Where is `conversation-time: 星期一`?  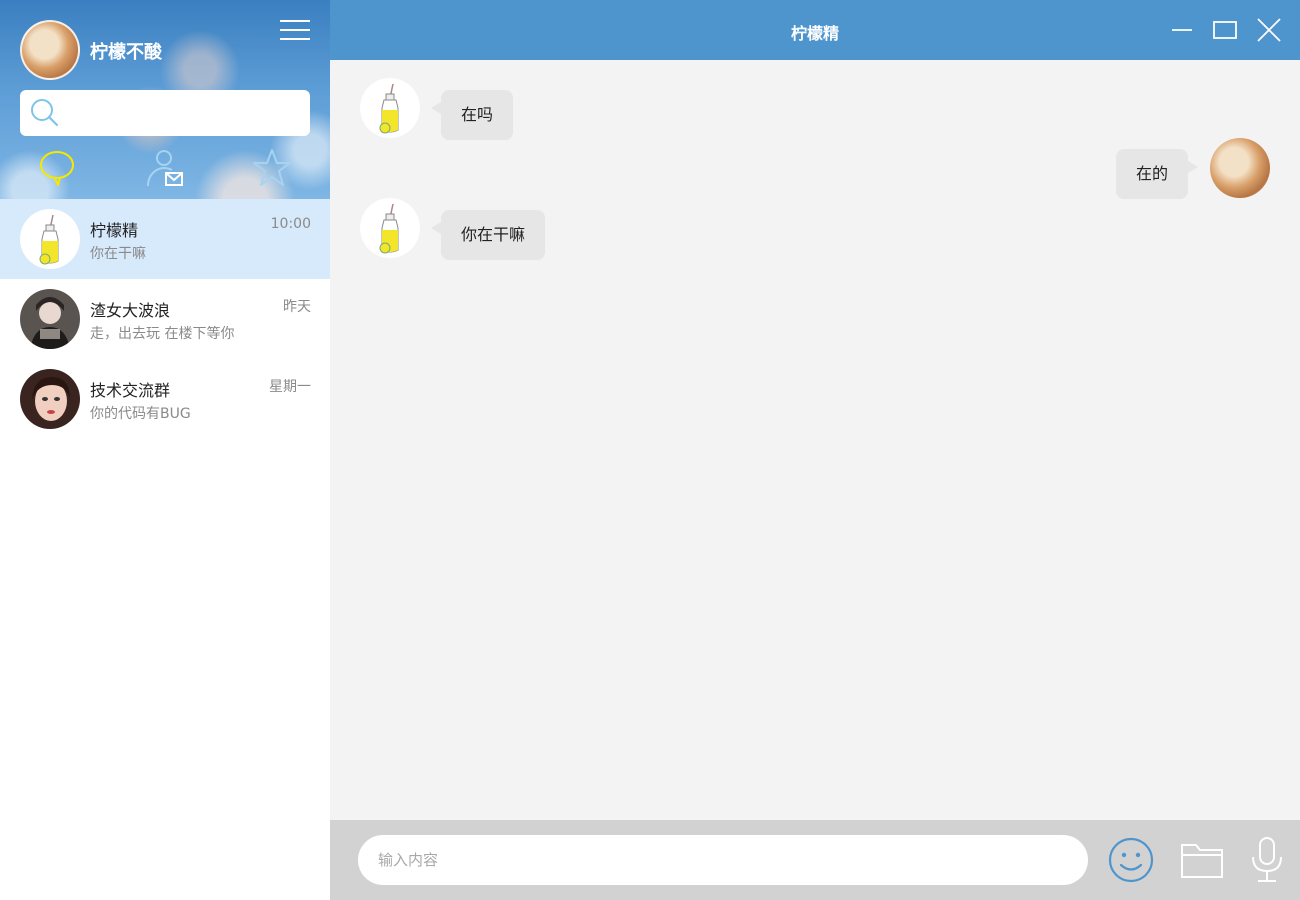
conversation-time: 星期一 is located at coordinates (290, 387).